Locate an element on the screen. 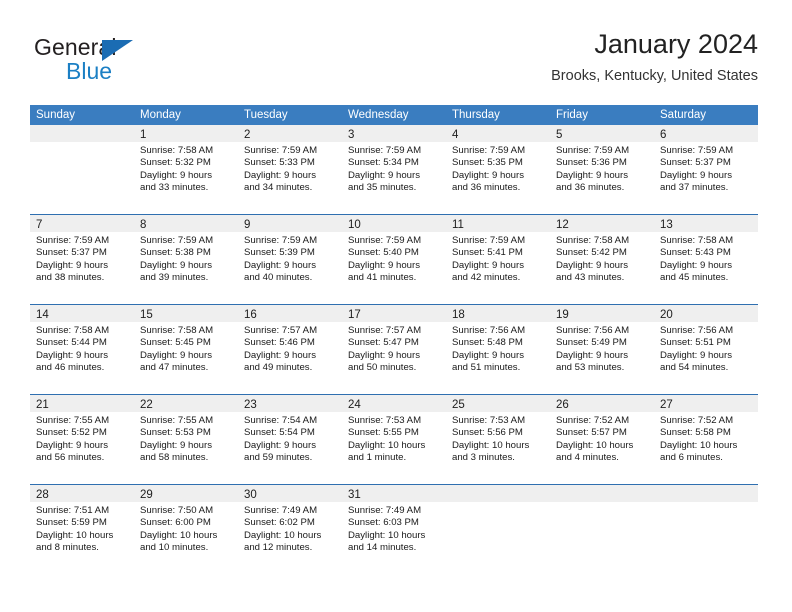  weekday-header-thursday: Thursday is located at coordinates (476, 115).